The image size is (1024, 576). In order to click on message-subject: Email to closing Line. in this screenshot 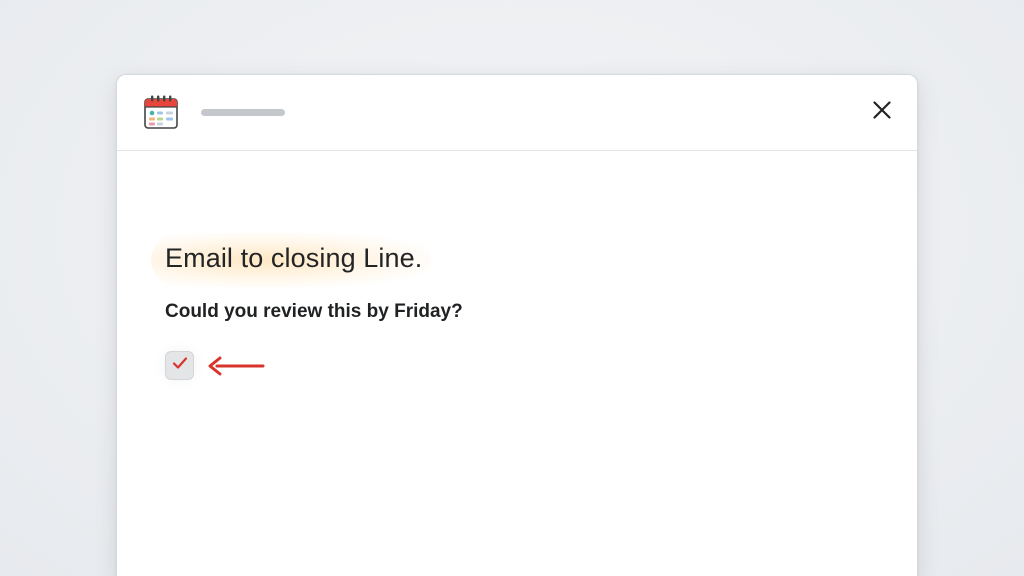, I will do `click(294, 258)`.